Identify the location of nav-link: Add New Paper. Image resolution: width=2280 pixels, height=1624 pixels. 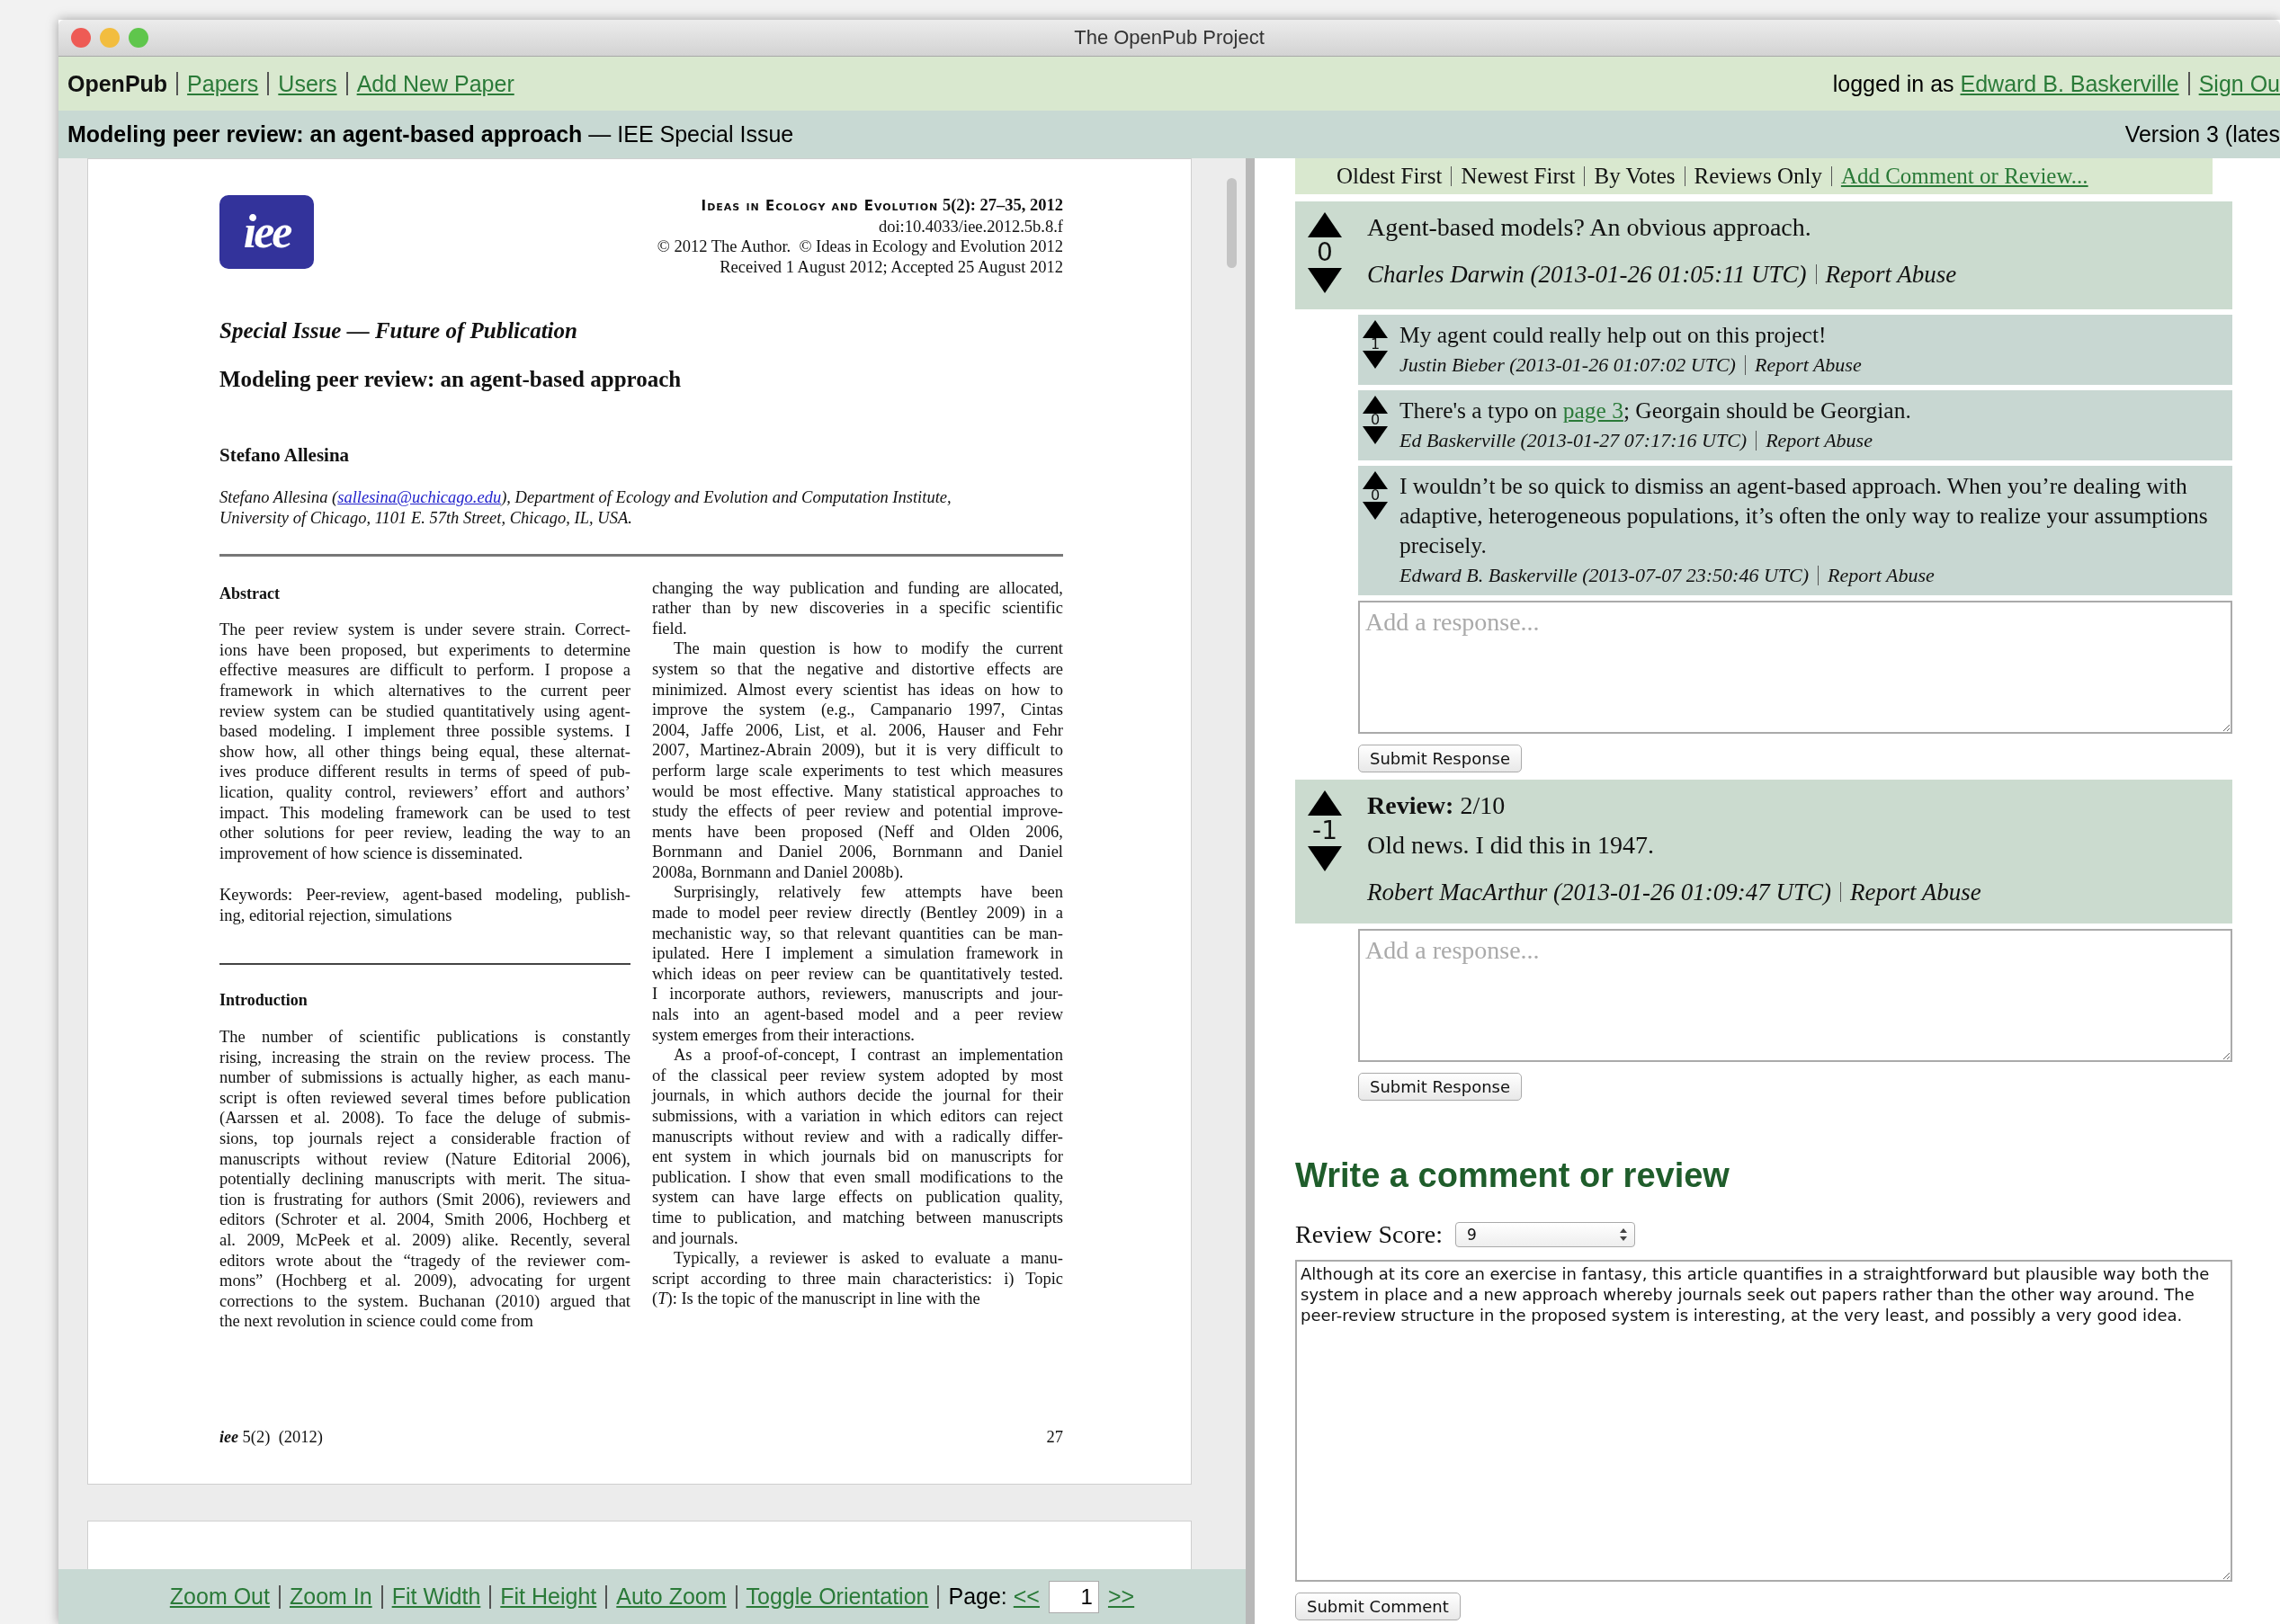
(435, 83).